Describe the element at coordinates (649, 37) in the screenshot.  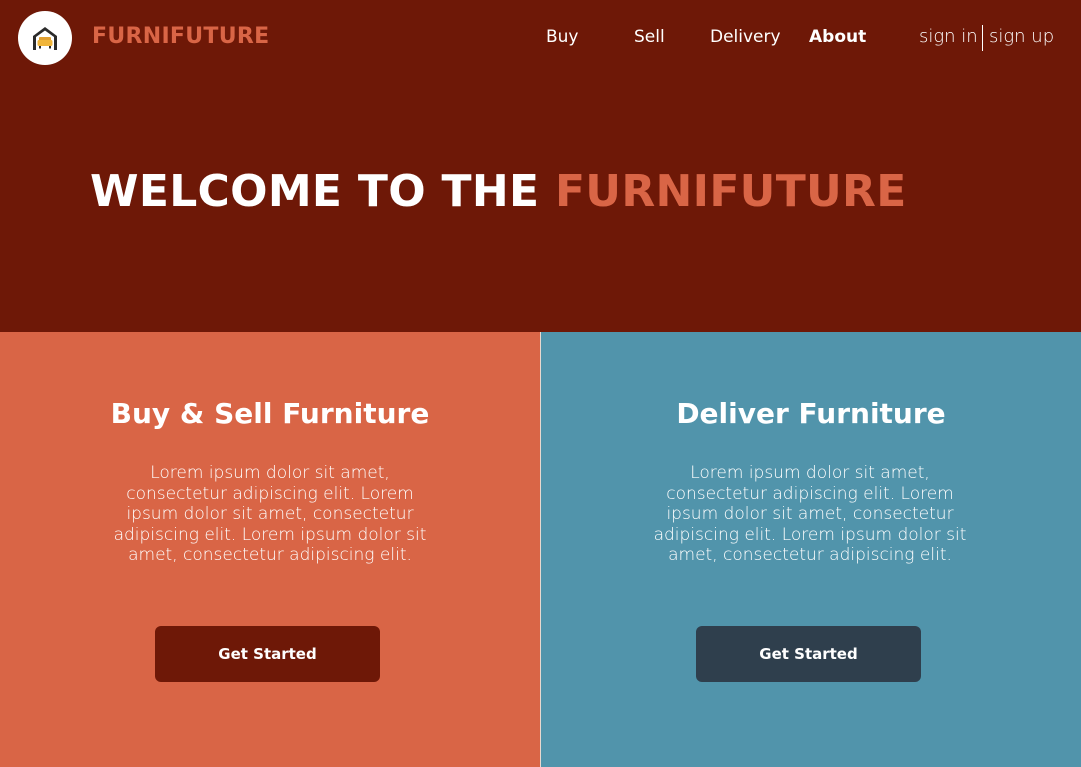
I see `nav-sell: Sell` at that location.